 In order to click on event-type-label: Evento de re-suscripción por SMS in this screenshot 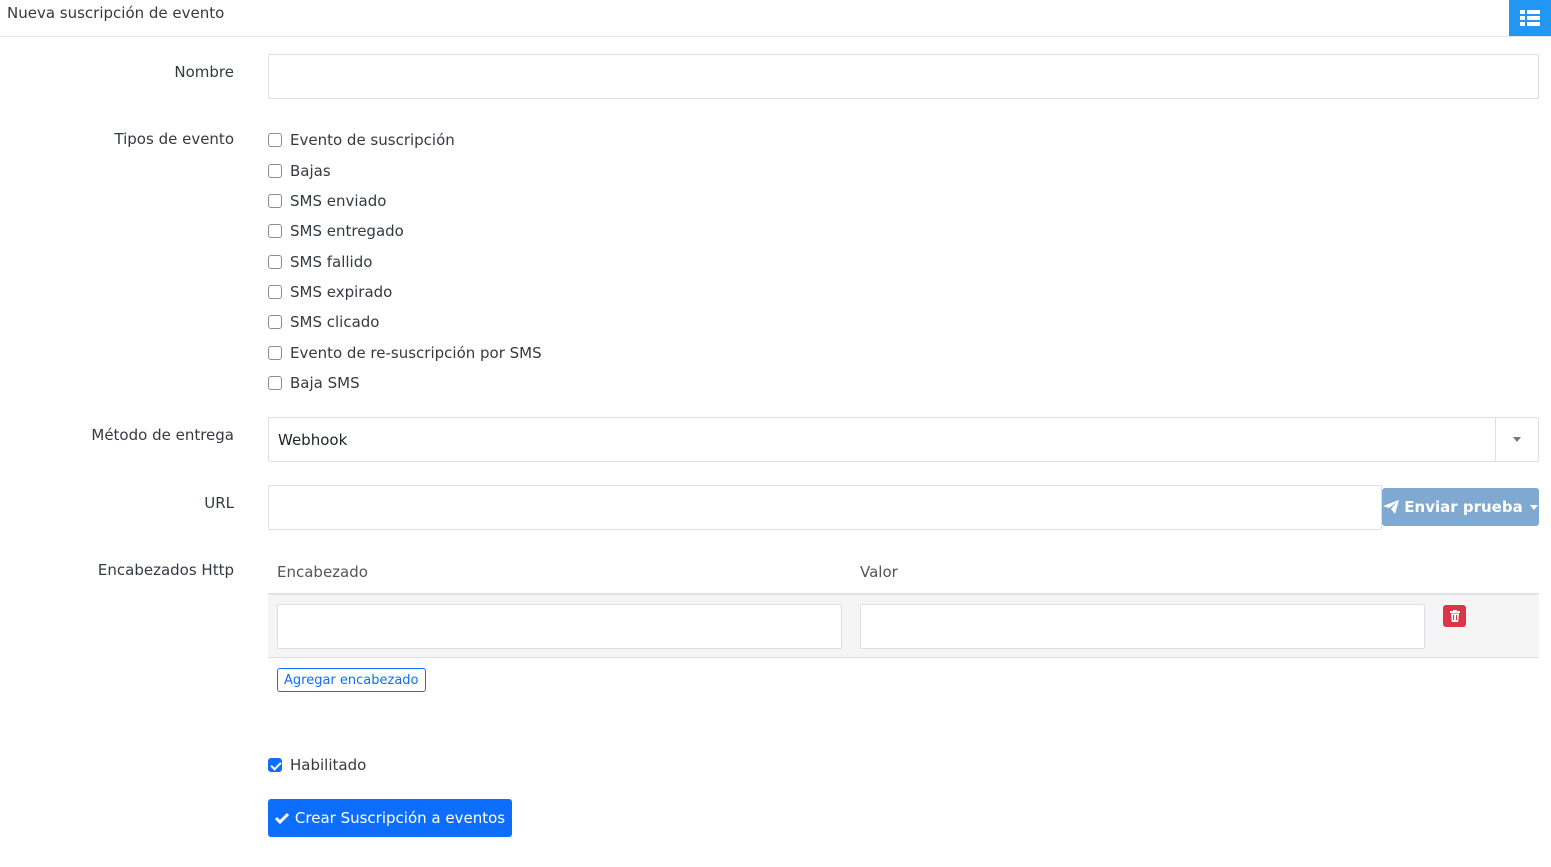, I will do `click(416, 353)`.